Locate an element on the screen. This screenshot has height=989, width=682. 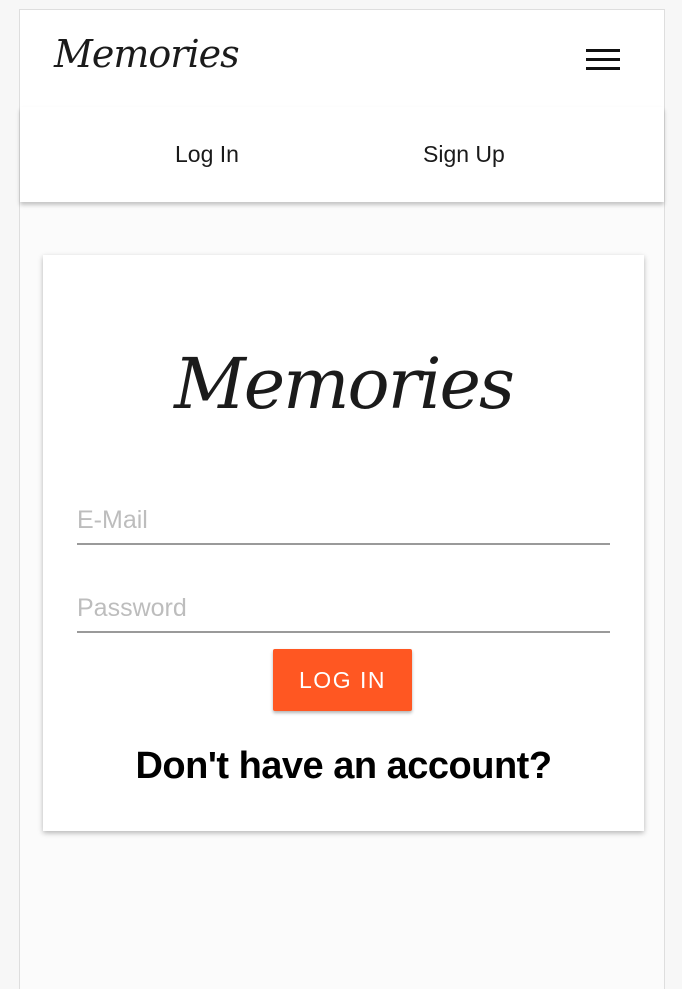
top-app-bar: Memories is located at coordinates (342, 59).